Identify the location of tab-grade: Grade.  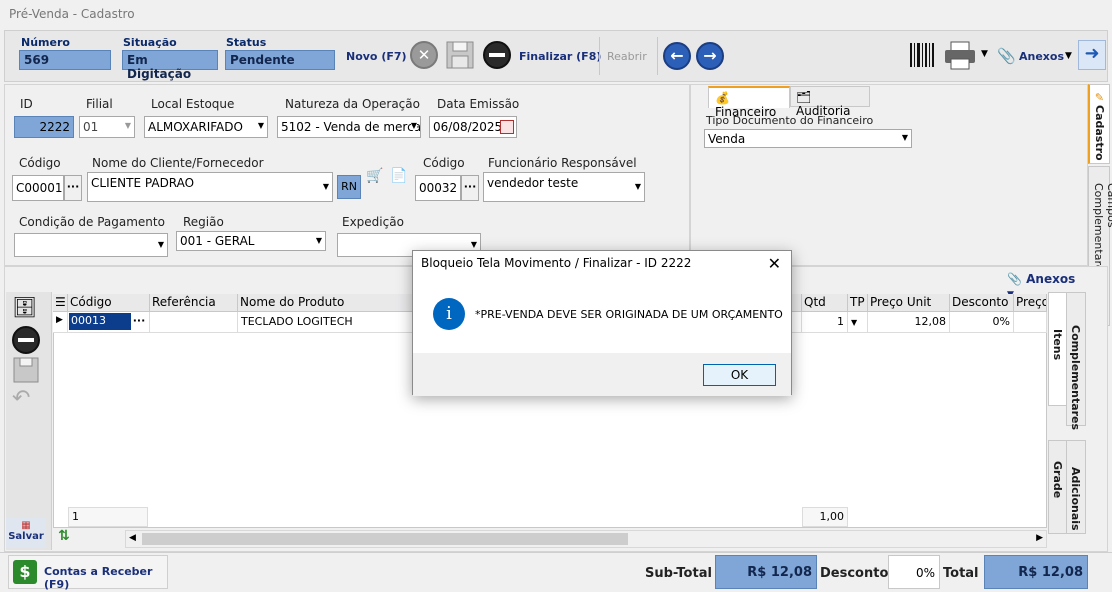
(1058, 487).